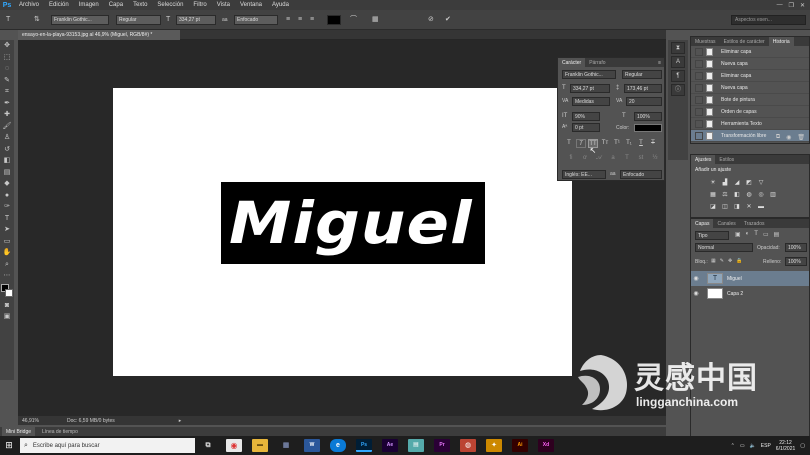 This screenshot has height=455, width=810. What do you see at coordinates (641, 143) in the screenshot?
I see `underline-icon: T` at bounding box center [641, 143].